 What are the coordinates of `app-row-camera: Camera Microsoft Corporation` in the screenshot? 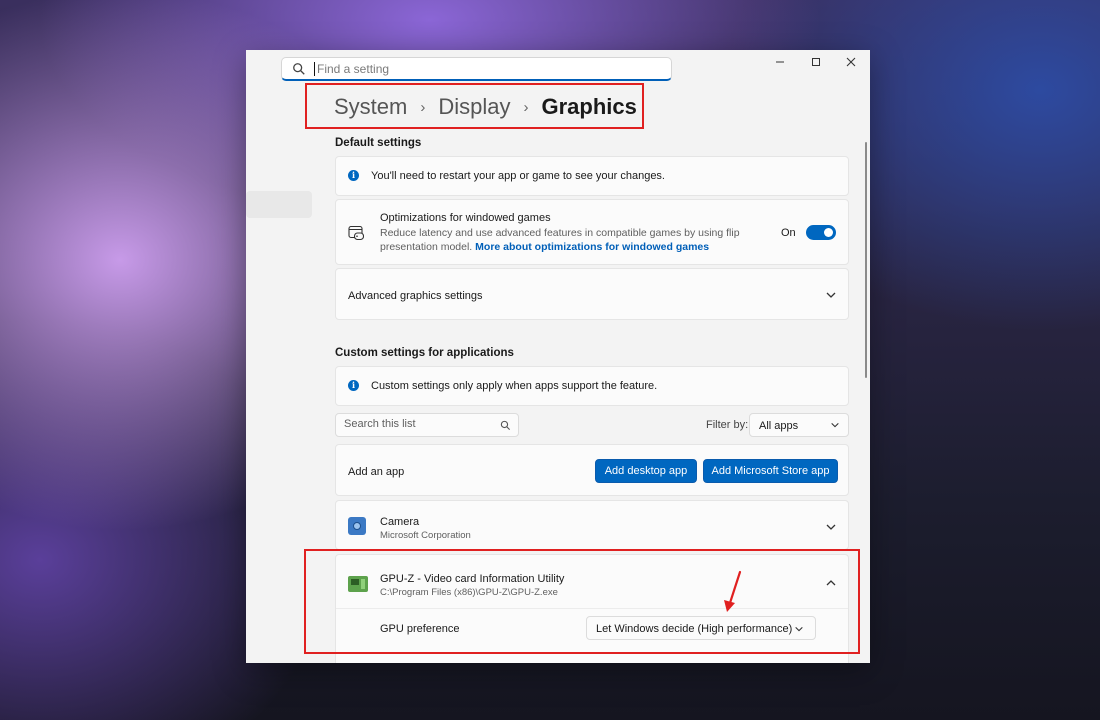 It's located at (592, 525).